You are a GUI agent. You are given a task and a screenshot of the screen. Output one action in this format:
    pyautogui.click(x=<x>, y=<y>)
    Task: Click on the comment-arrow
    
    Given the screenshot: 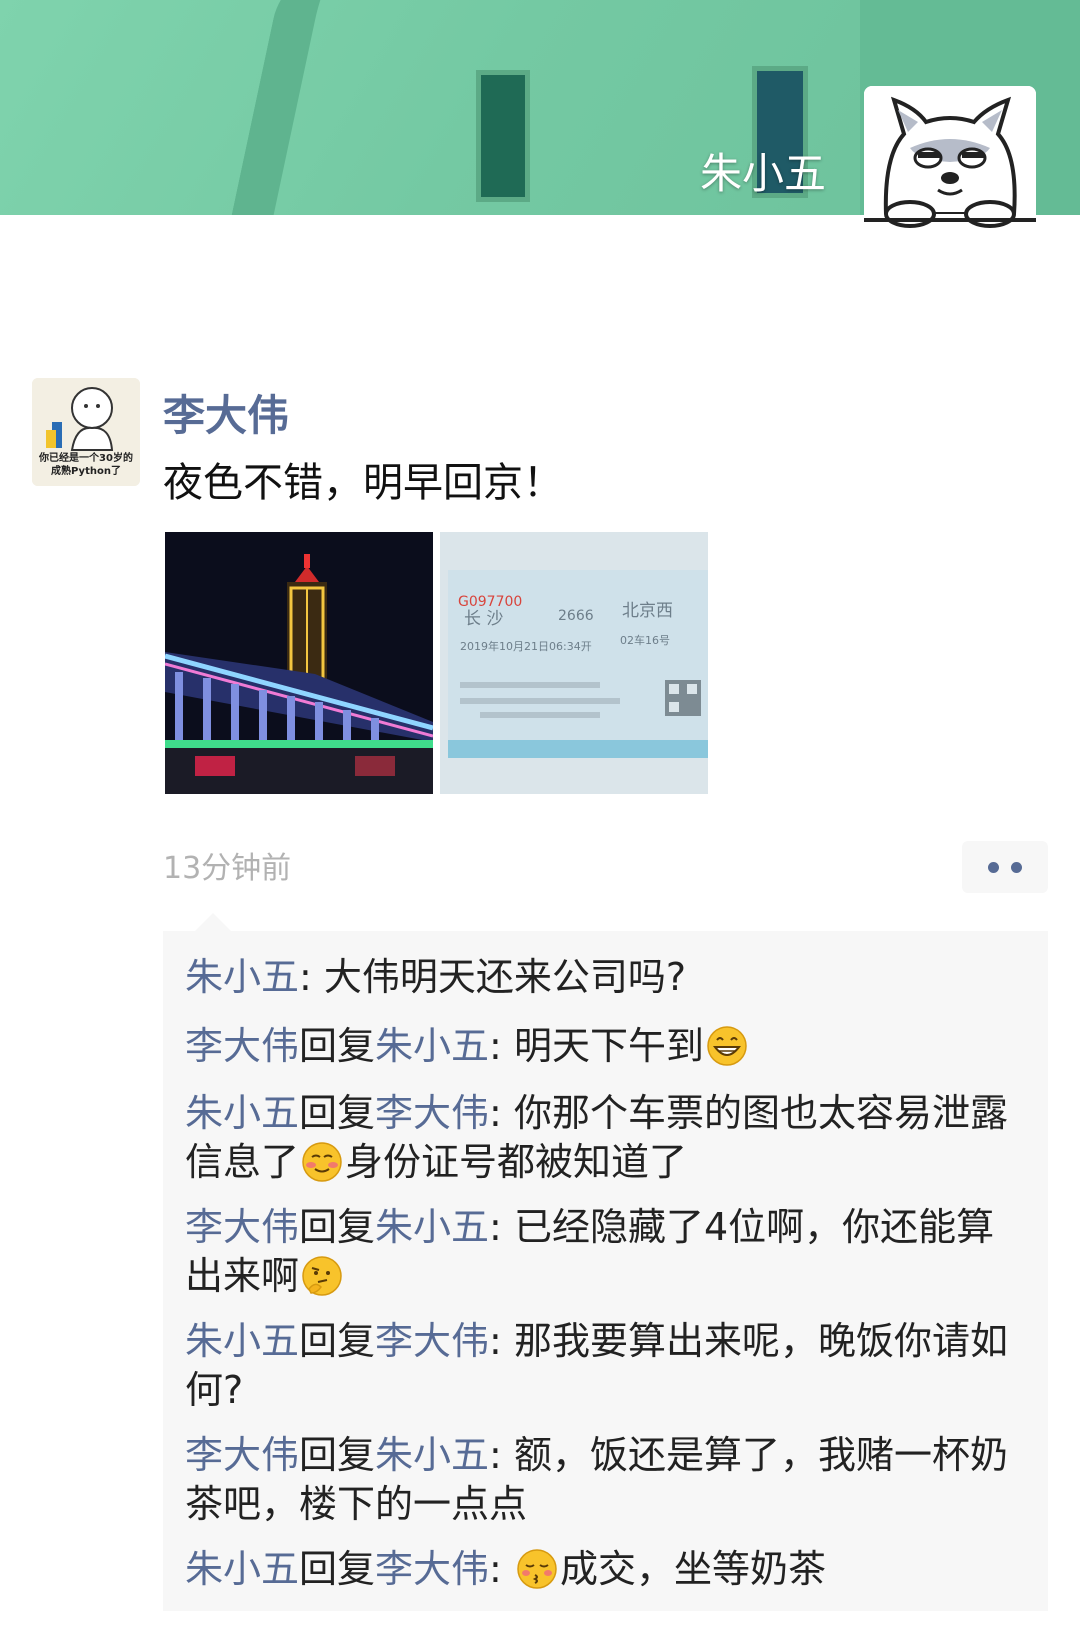 What is the action you would take?
    pyautogui.click(x=213, y=922)
    